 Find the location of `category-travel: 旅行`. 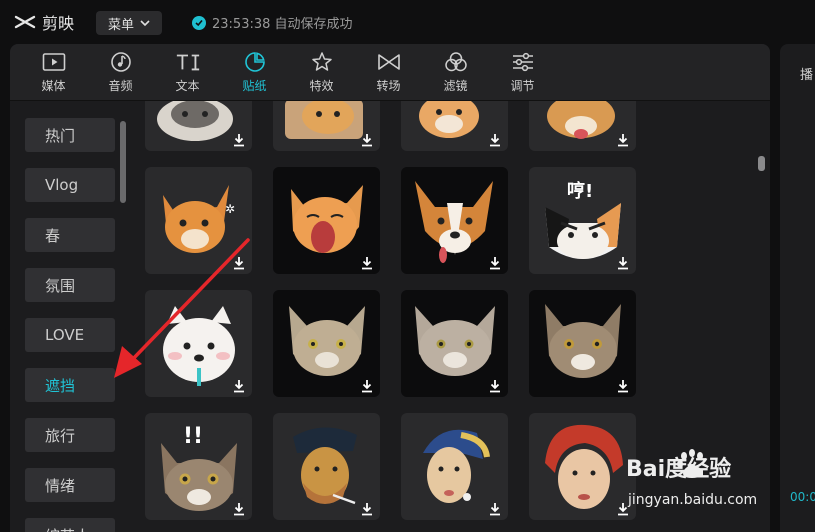

category-travel: 旅行 is located at coordinates (70, 435).